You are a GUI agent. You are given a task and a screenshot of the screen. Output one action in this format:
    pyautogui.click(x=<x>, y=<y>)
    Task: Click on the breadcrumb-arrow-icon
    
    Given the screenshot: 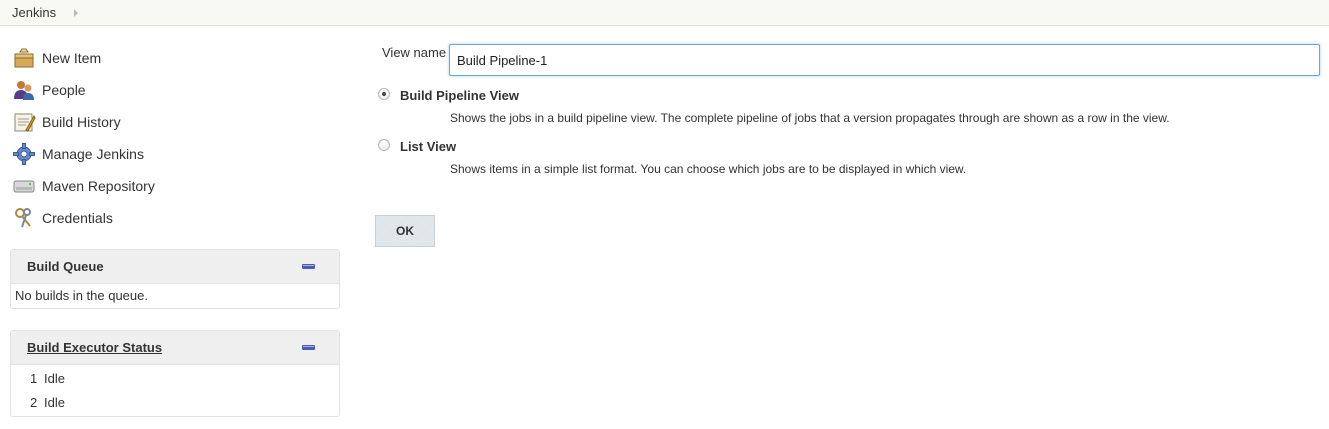 What is the action you would take?
    pyautogui.click(x=76, y=12)
    